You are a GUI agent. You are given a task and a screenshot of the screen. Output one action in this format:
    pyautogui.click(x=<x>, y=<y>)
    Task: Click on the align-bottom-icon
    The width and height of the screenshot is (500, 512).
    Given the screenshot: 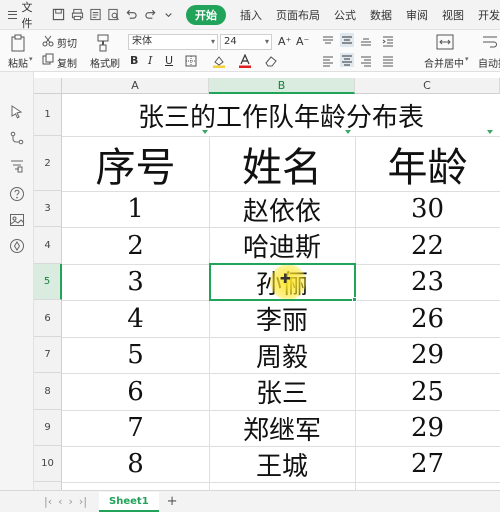 What is the action you would take?
    pyautogui.click(x=366, y=41)
    